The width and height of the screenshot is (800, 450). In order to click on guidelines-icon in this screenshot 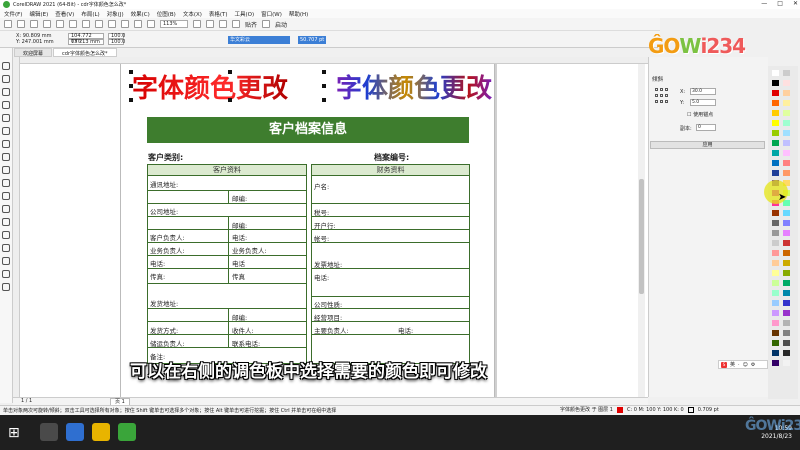, I will do `click(236, 24)`.